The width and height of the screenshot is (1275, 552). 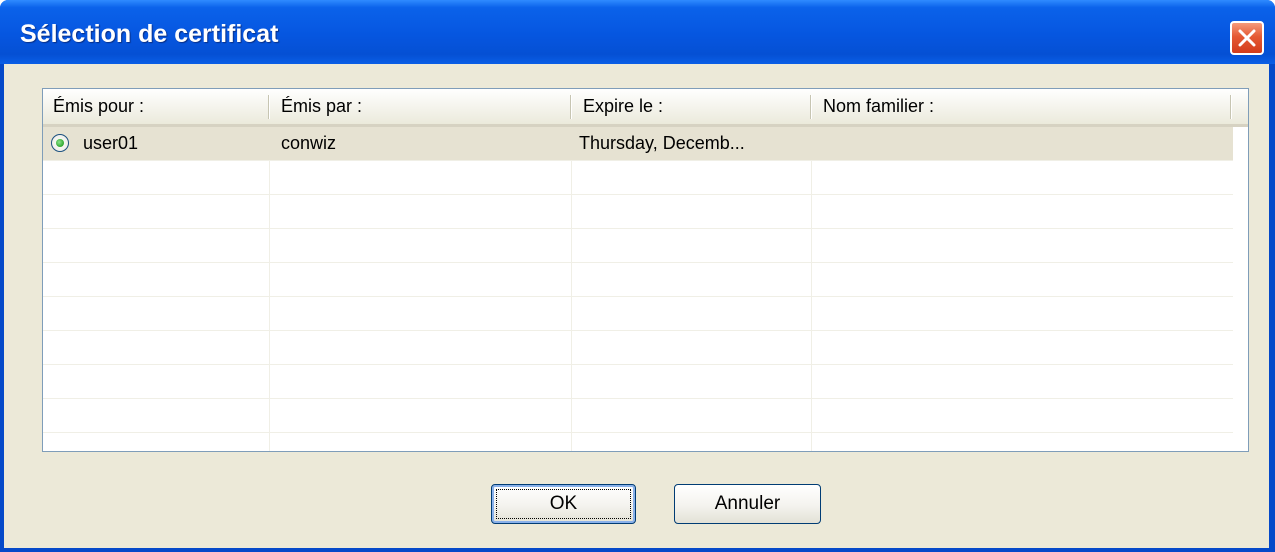 I want to click on cell-issued-to: user01, so click(x=111, y=143).